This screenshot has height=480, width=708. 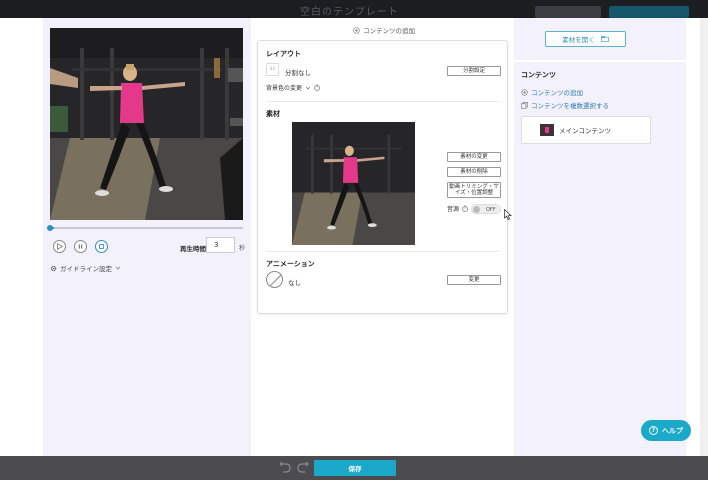 What do you see at coordinates (474, 190) in the screenshot?
I see `trim-adjust-button: 動画トリミング・サイズ・位置調整` at bounding box center [474, 190].